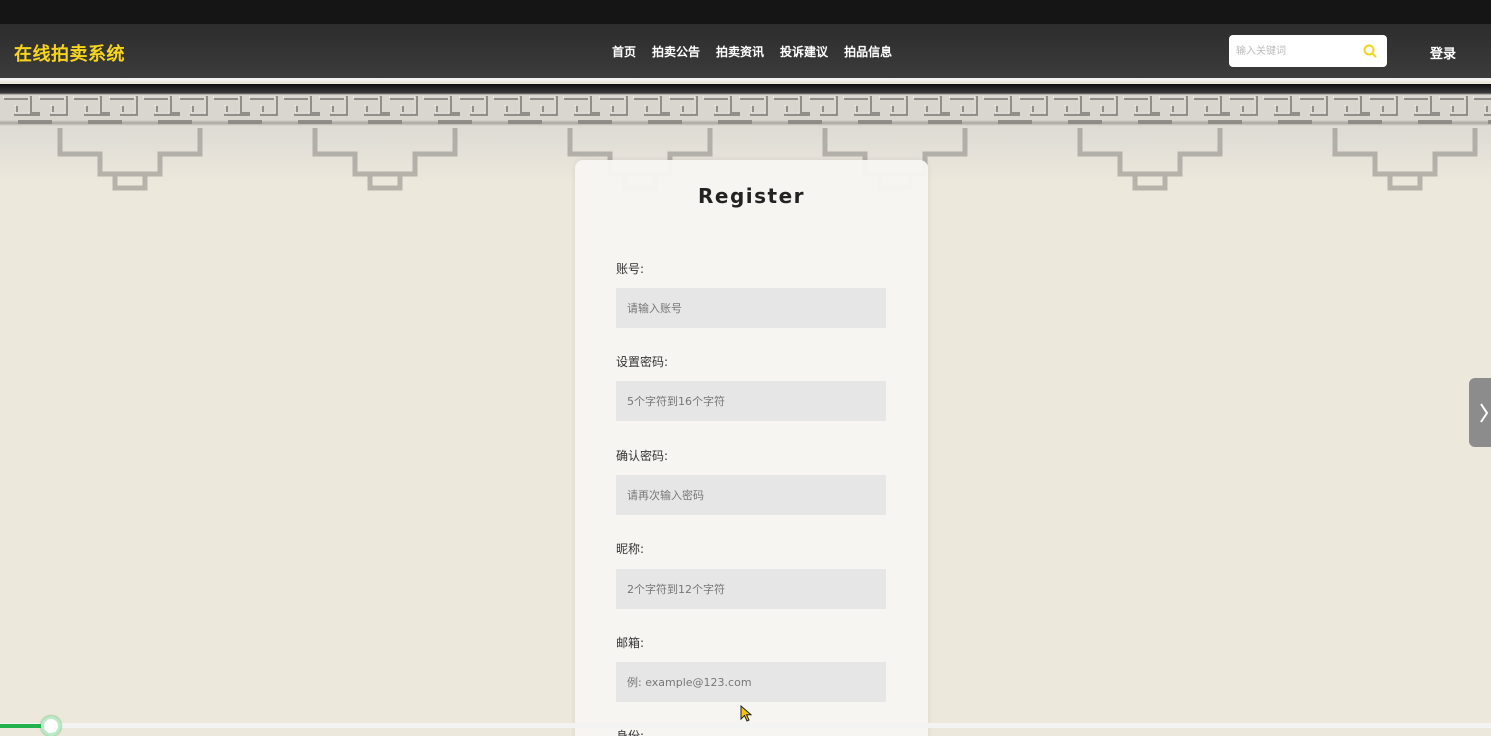 Image resolution: width=1491 pixels, height=736 pixels. What do you see at coordinates (642, 456) in the screenshot?
I see `confirm-password-label: 确认密码:` at bounding box center [642, 456].